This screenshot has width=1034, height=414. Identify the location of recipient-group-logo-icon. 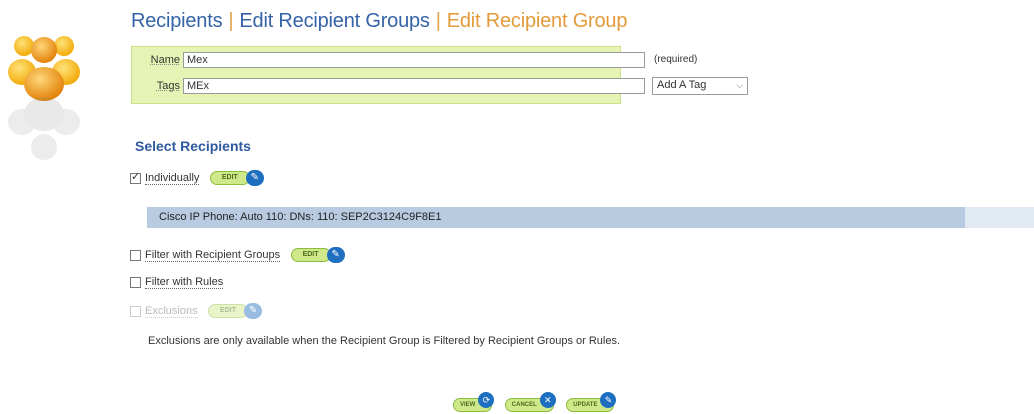
(44, 98).